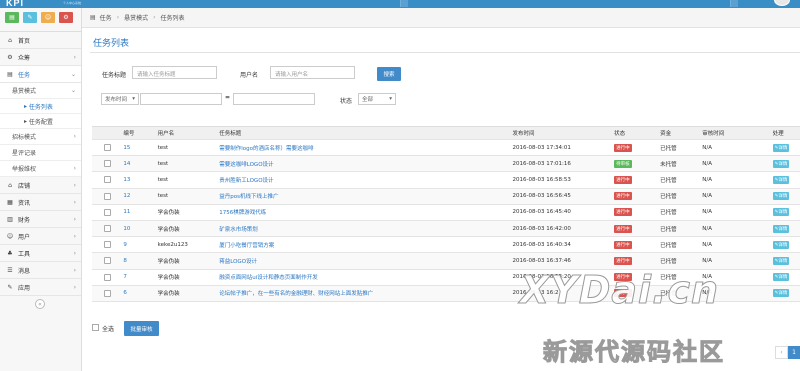  What do you see at coordinates (377, 99) in the screenshot?
I see `status-select: 全部 ▾` at bounding box center [377, 99].